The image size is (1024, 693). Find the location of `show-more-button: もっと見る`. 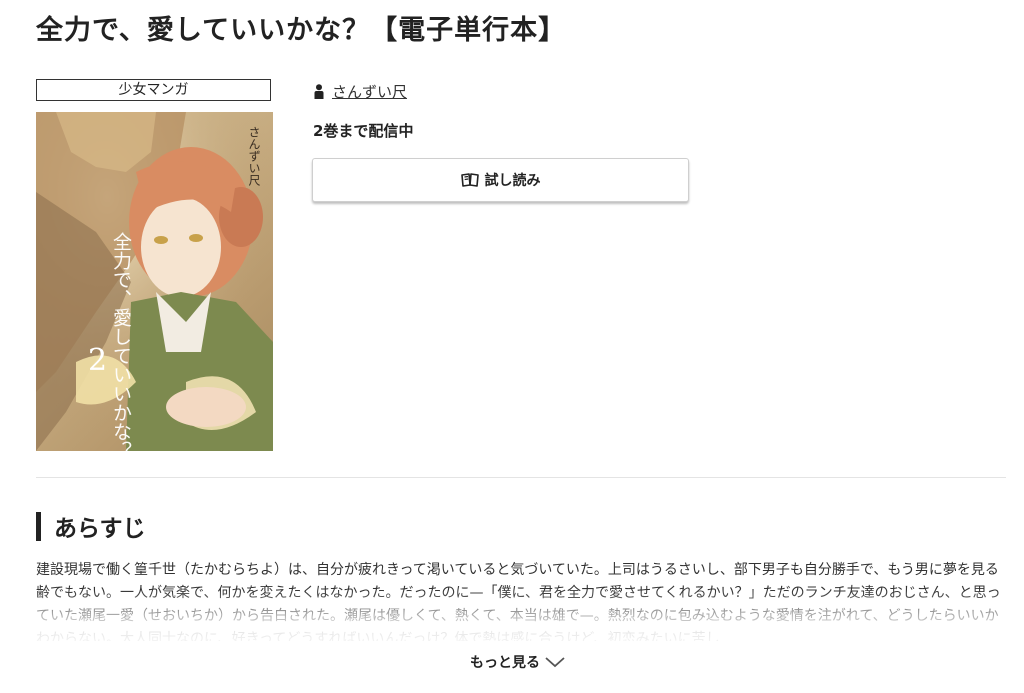

show-more-button: もっと見る is located at coordinates (518, 662).